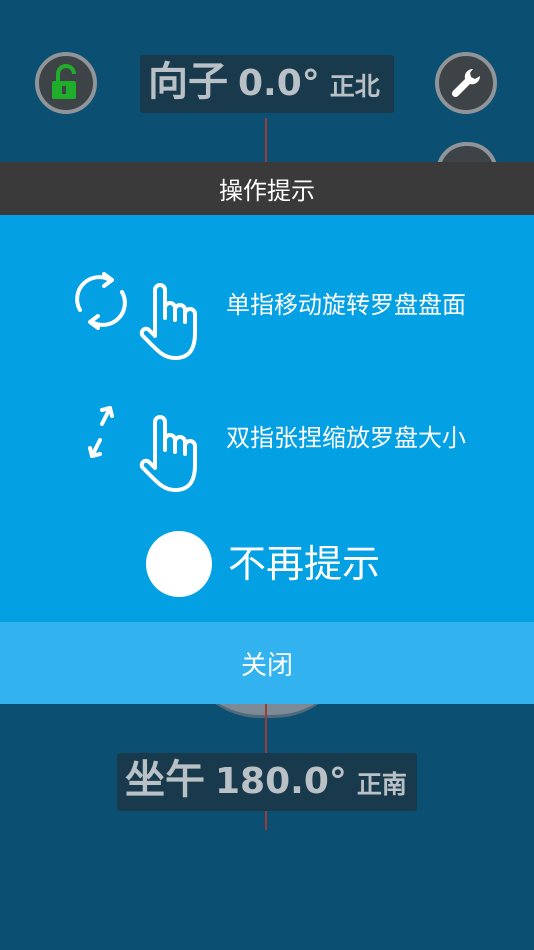 The height and width of the screenshot is (950, 534). Describe the element at coordinates (304, 564) in the screenshot. I see `no-remind-label: 不再提示` at that location.